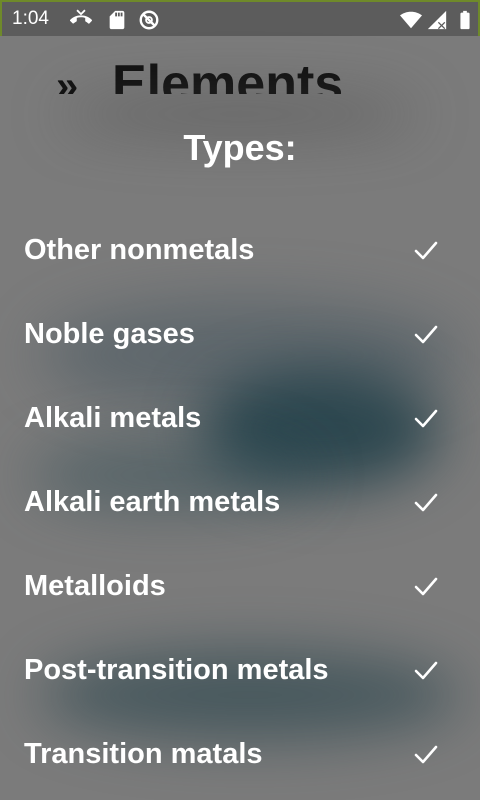  I want to click on type-option-other-nonmetals: Other nonmetals, so click(240, 252).